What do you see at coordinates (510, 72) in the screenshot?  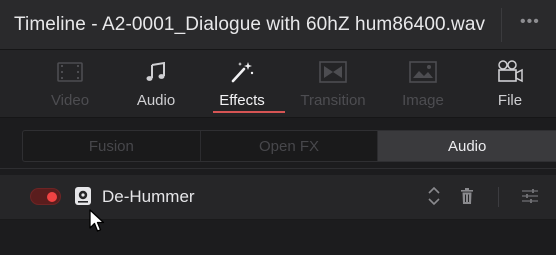 I see `file-projector-icon` at bounding box center [510, 72].